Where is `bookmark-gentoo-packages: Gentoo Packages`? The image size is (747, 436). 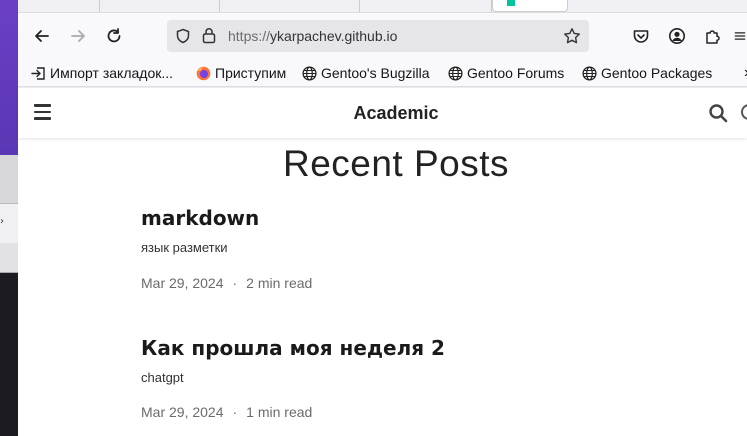
bookmark-gentoo-packages: Gentoo Packages is located at coordinates (647, 73).